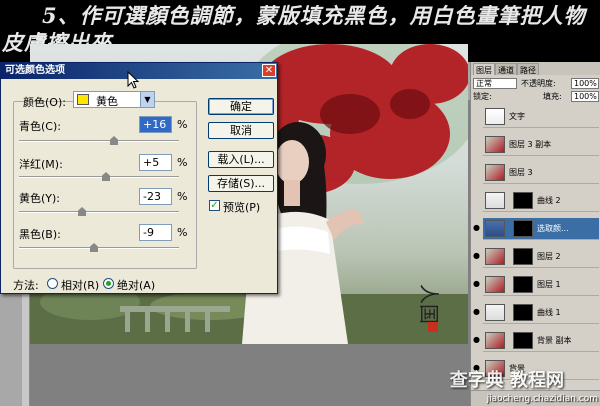 The width and height of the screenshot is (600, 406). Describe the element at coordinates (40, 126) in the screenshot. I see `cyan-label: 青色(C):` at that location.